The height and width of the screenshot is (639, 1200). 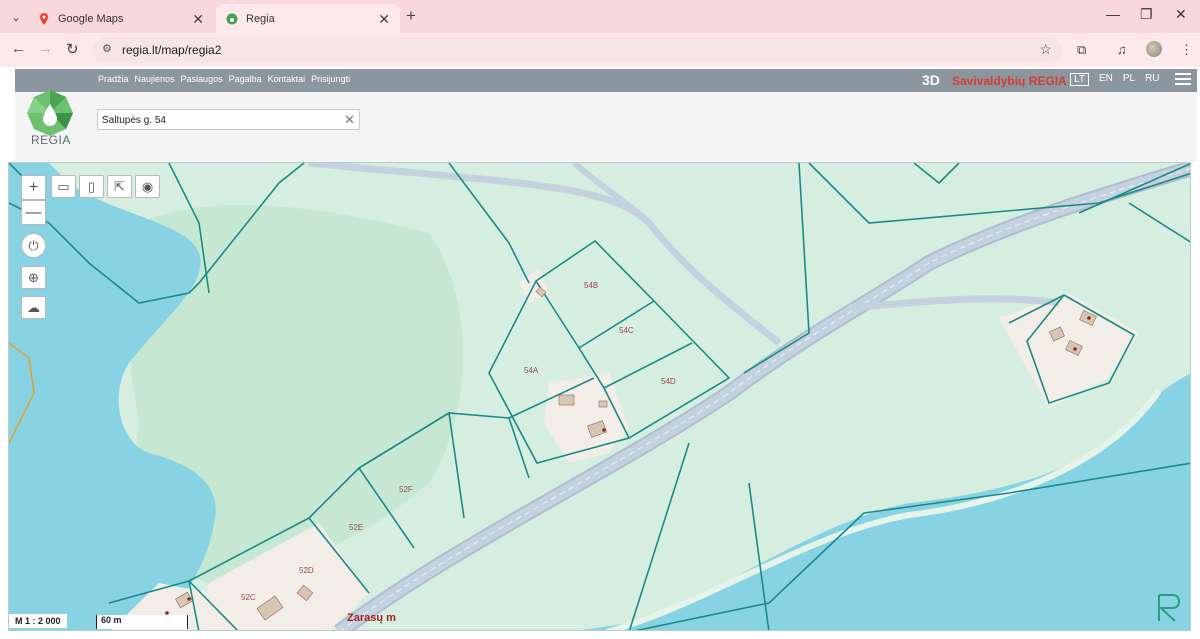 I want to click on nav-pradzia: Pradžia, so click(x=113, y=79).